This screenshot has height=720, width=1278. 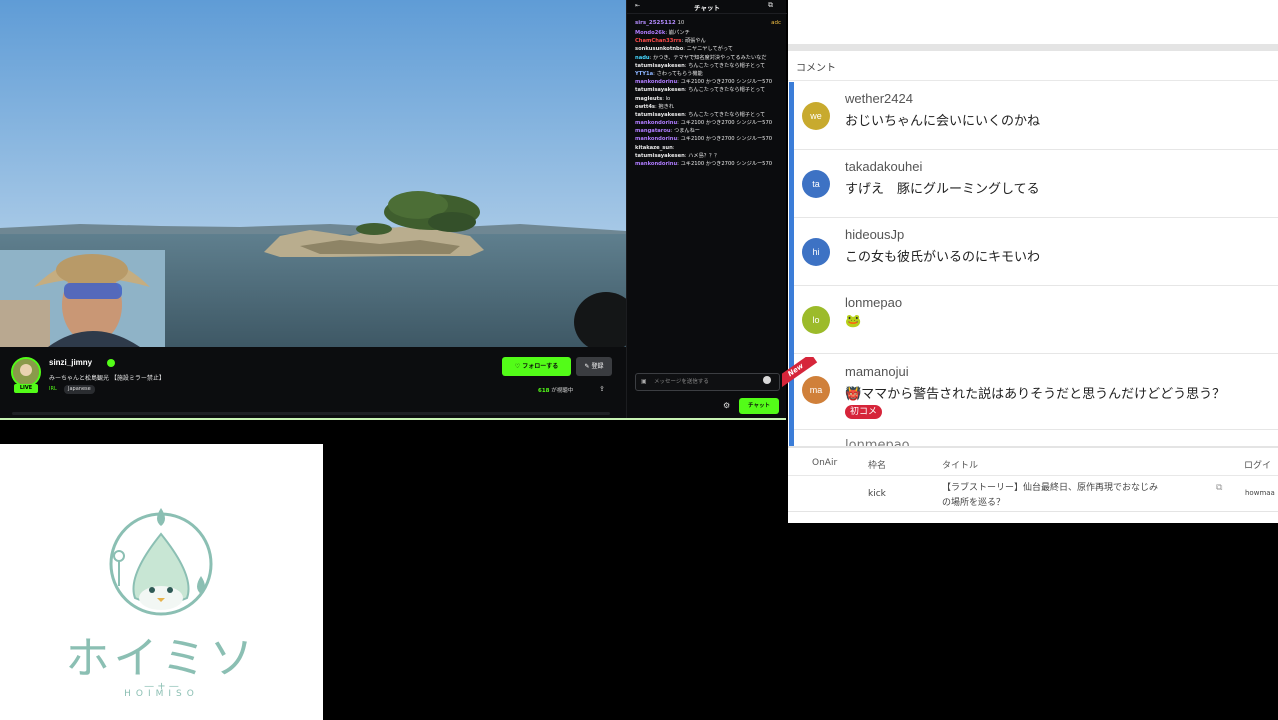 What do you see at coordinates (707, 8) in the screenshot?
I see `chat-title: チャット` at bounding box center [707, 8].